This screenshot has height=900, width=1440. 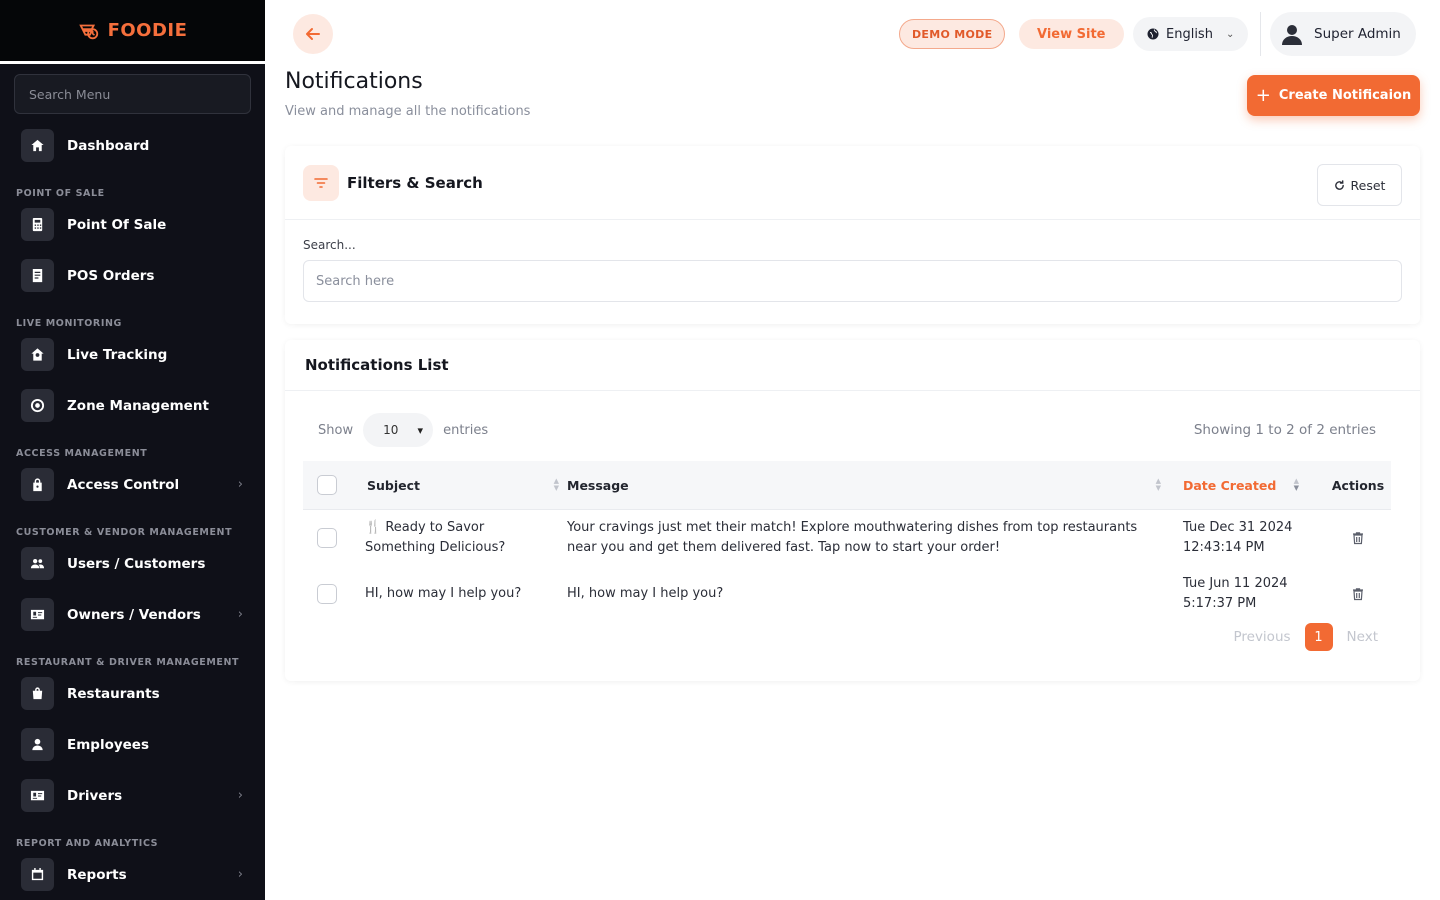 What do you see at coordinates (1359, 185) in the screenshot?
I see `reset-button: Reset` at bounding box center [1359, 185].